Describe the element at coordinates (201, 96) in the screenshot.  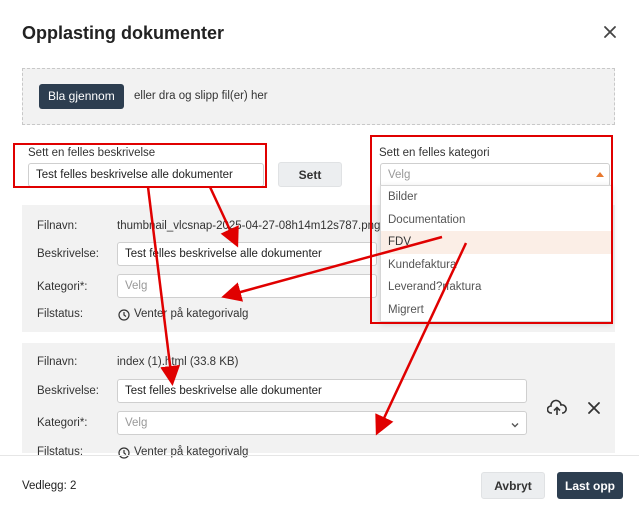
I see `dropzone-hint: eller dra og slipp fil(er) her` at that location.